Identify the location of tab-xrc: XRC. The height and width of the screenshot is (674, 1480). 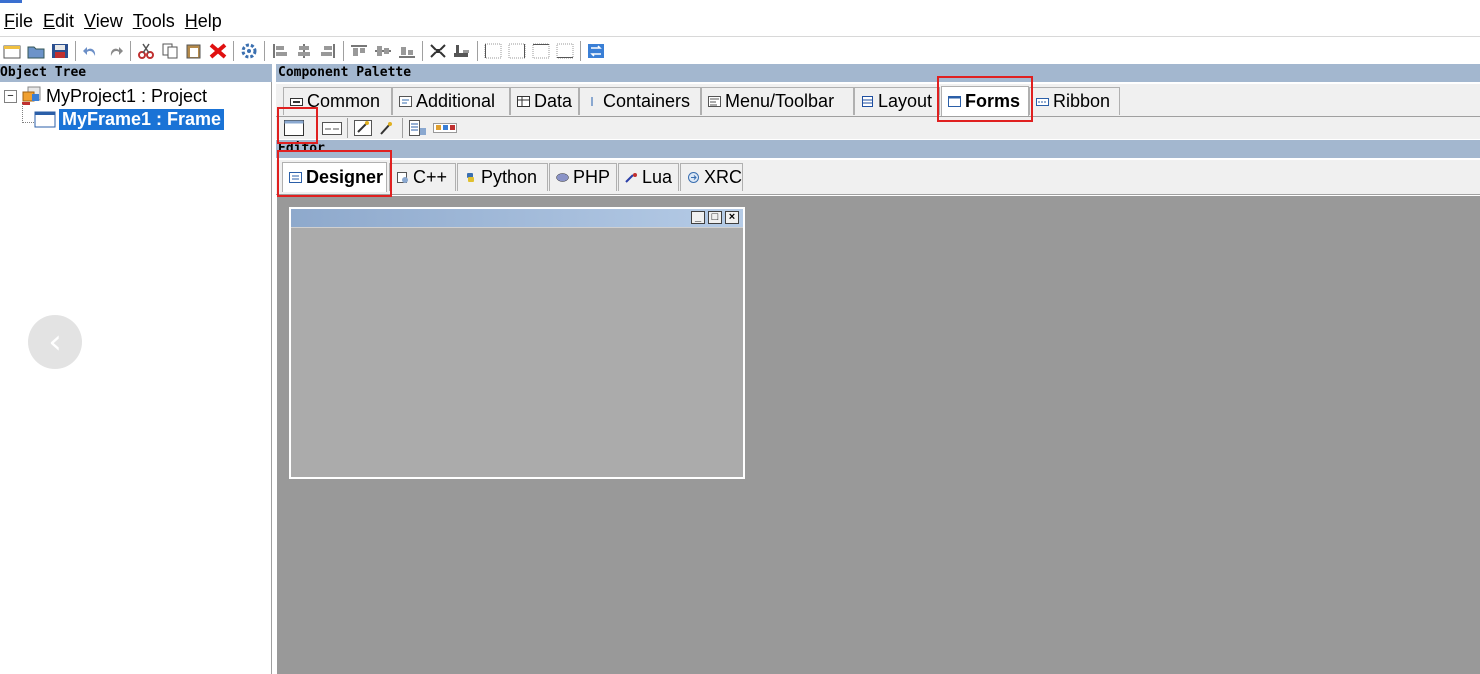
(711, 177).